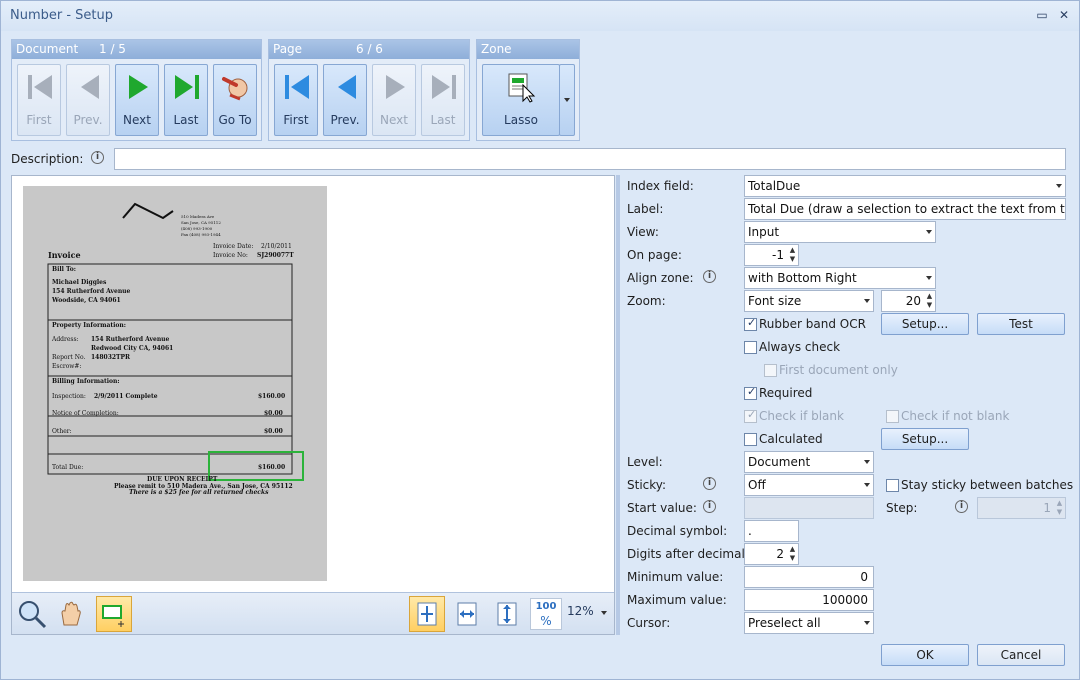 Image resolution: width=1080 pixels, height=680 pixels. Describe the element at coordinates (197, 228) in the screenshot. I see `doc-company-phone: (408) 993-1900` at that location.